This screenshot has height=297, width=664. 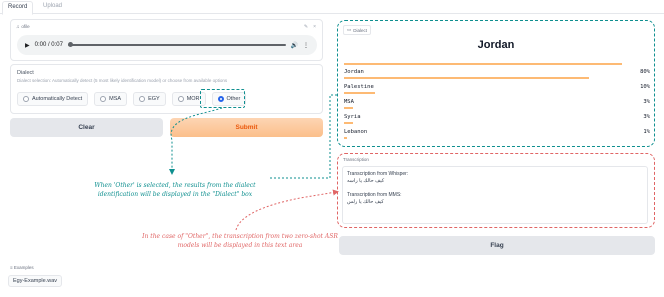 What do you see at coordinates (304, 136) in the screenshot?
I see `arrow-to-dialect-box` at bounding box center [304, 136].